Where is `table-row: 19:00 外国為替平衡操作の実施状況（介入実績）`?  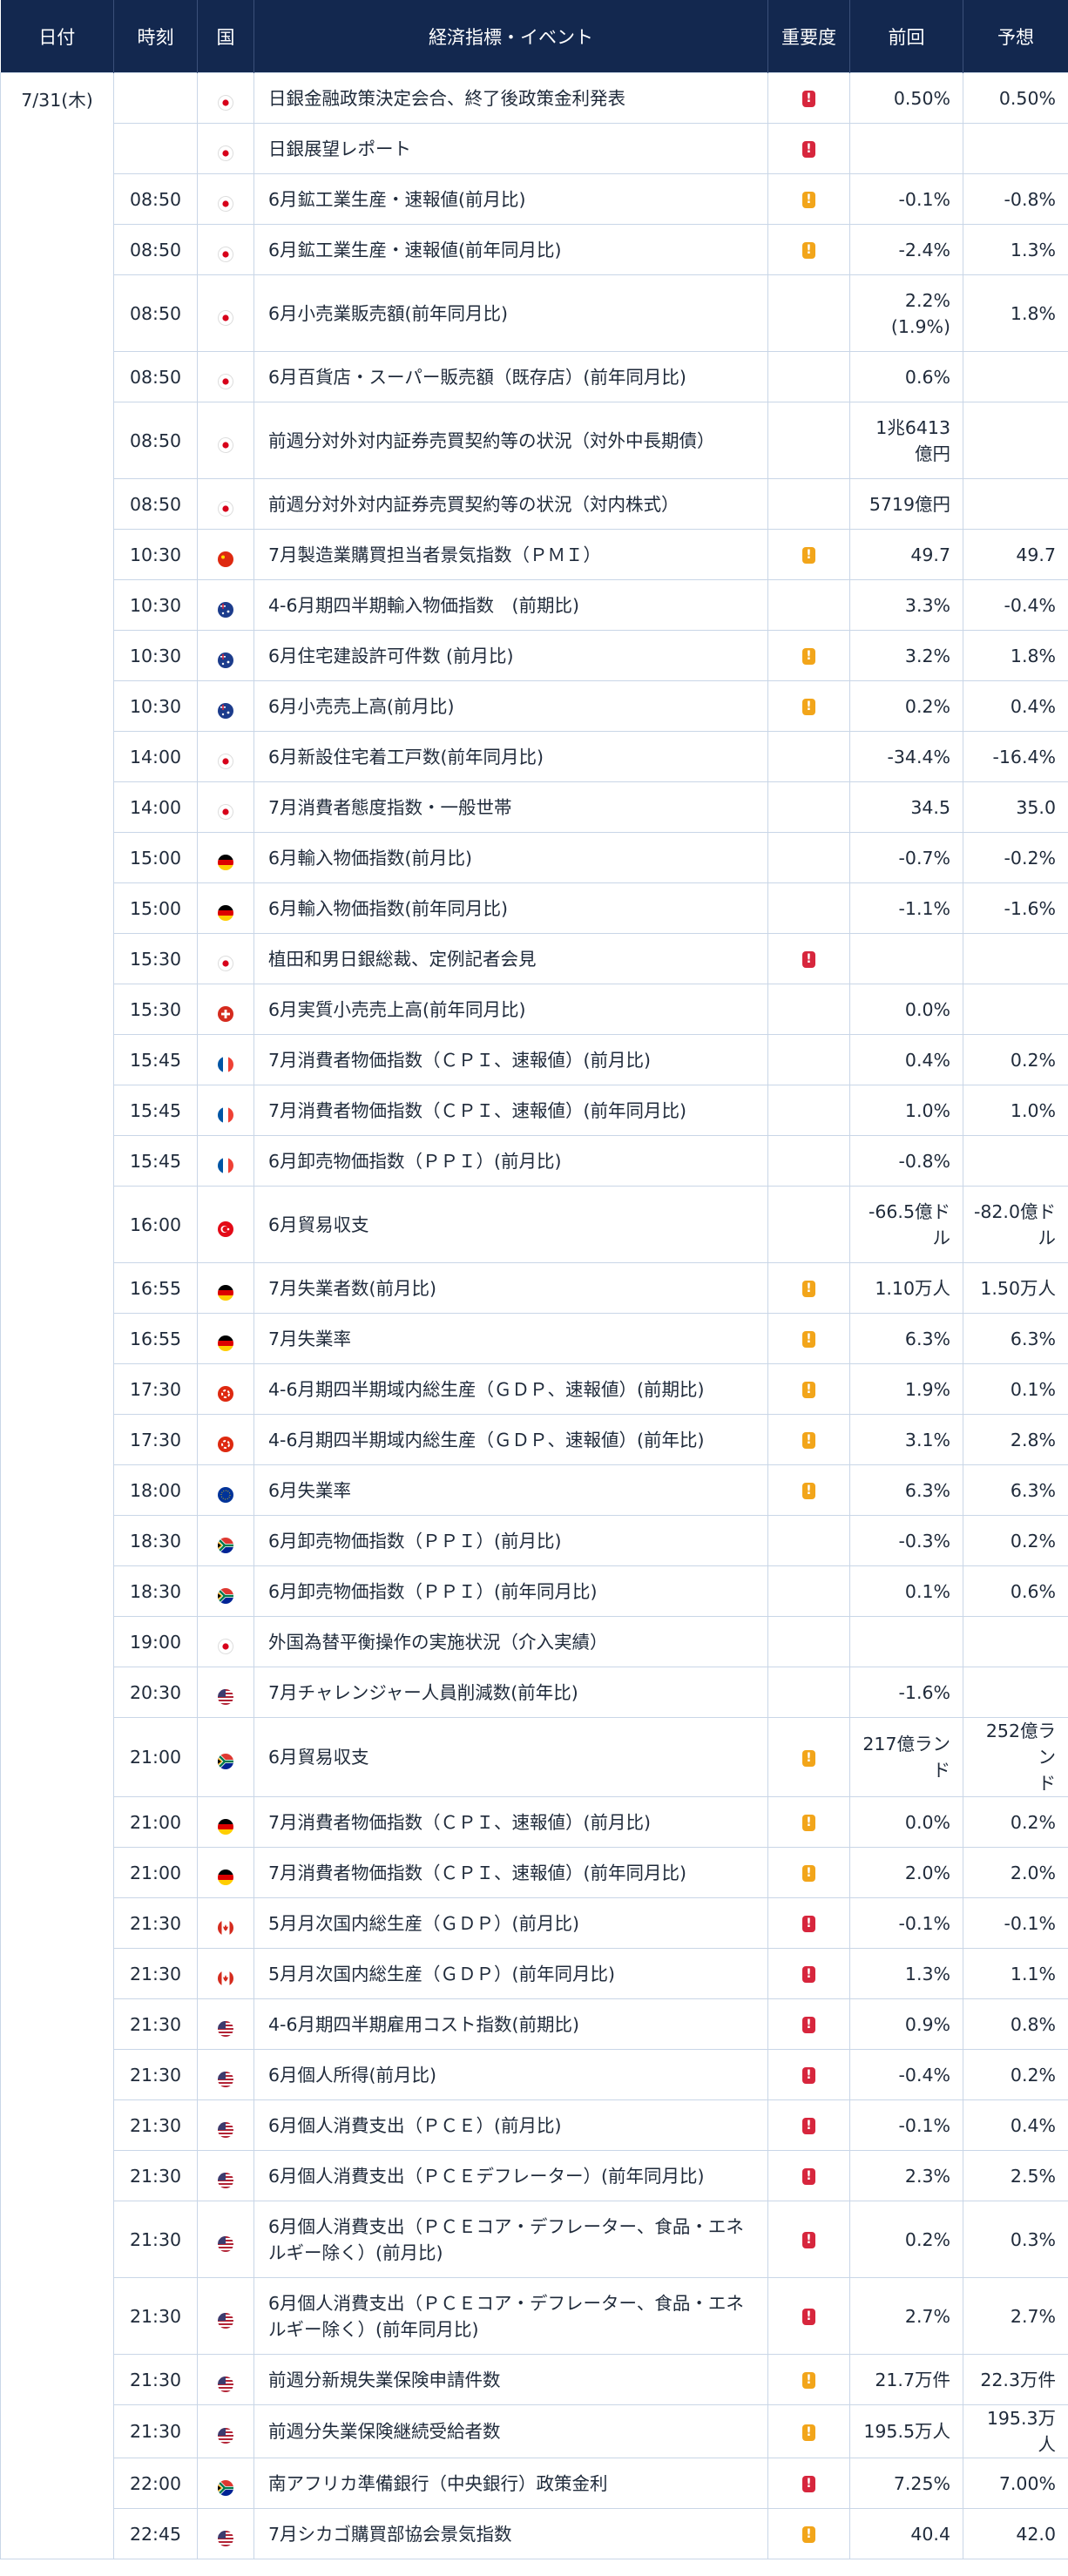
table-row: 19:00 外国為替平衡操作の実施状況（介入実績） is located at coordinates (534, 1641).